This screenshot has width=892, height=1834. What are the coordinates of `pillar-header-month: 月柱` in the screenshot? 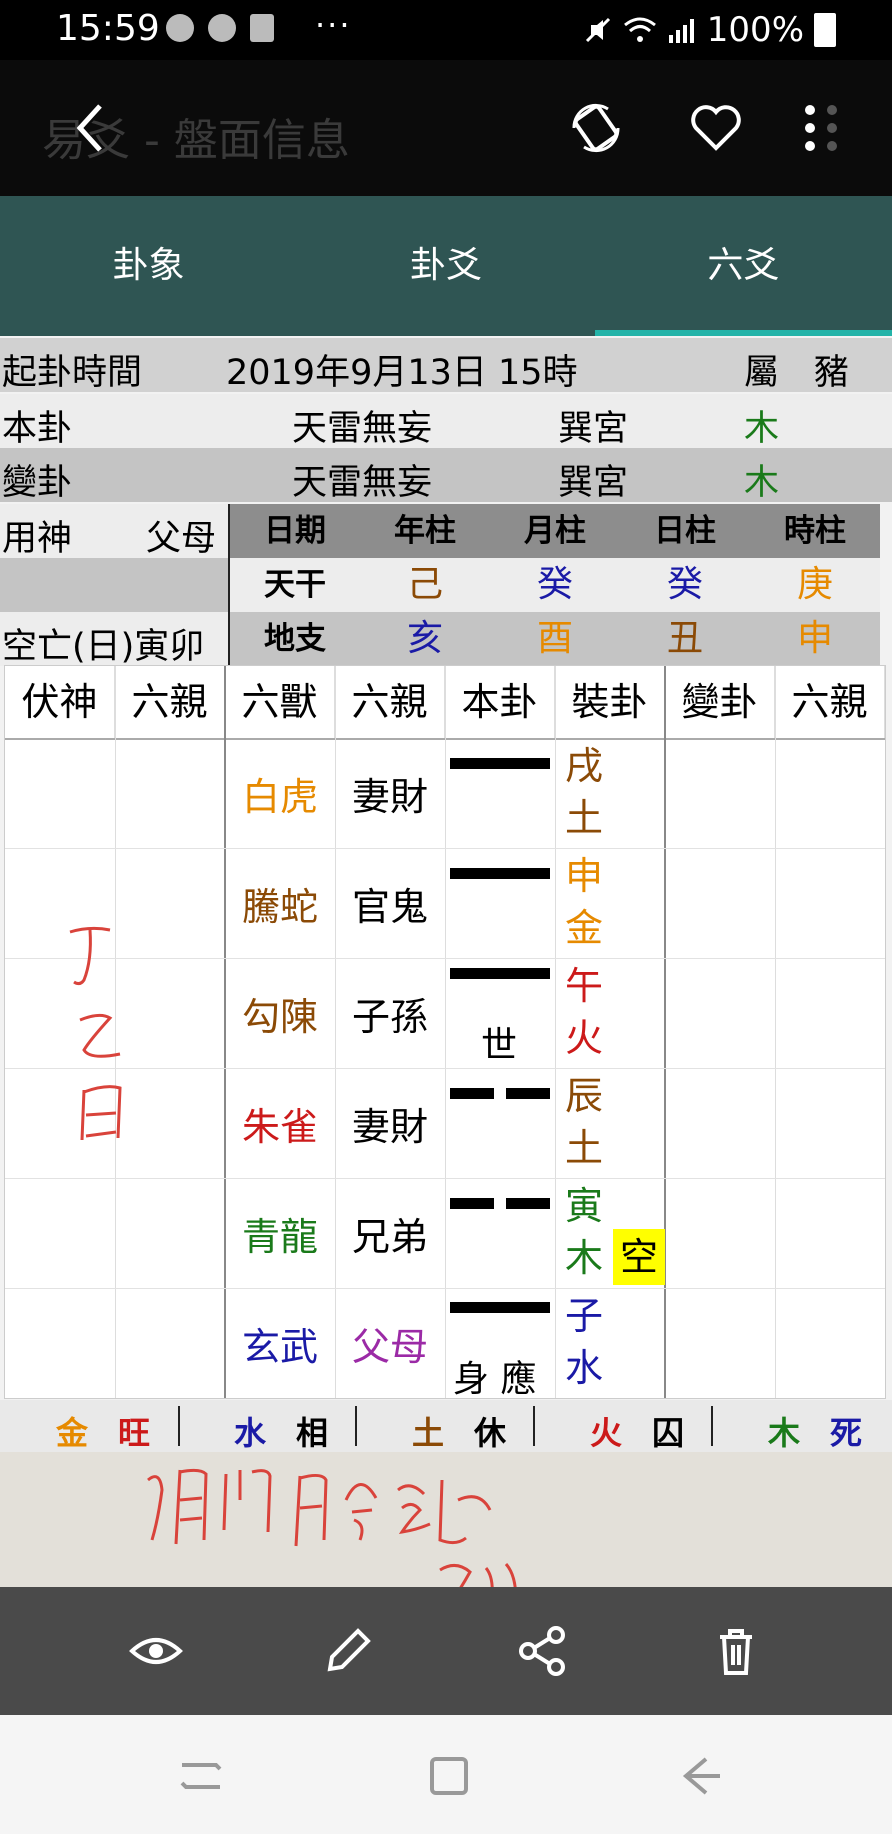 It's located at (555, 531).